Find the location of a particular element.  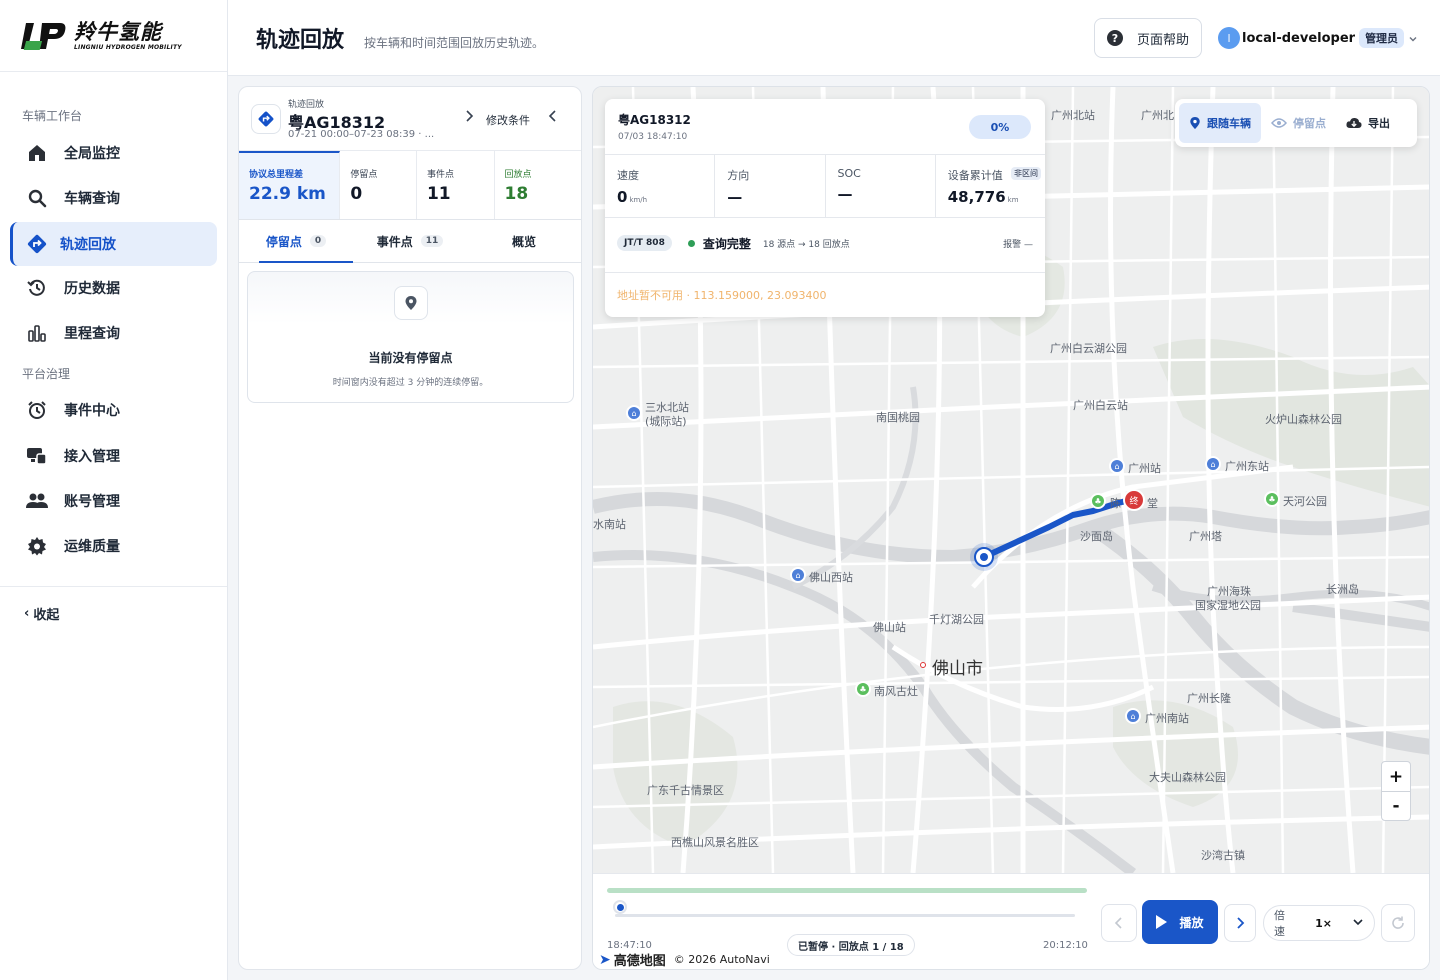

brand-name-cn: 羚牛氢能 is located at coordinates (118, 32).